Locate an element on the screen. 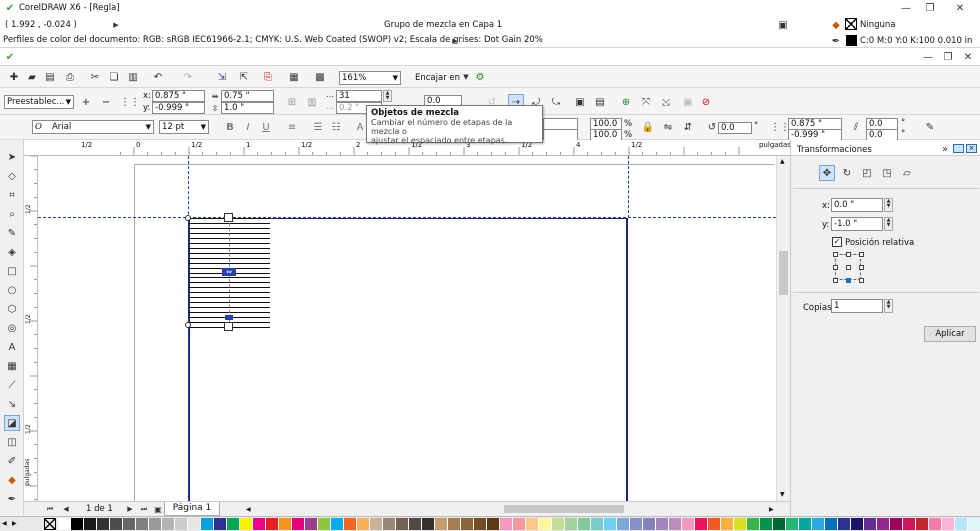  mirror-h-icon: ⇋ is located at coordinates (668, 127).